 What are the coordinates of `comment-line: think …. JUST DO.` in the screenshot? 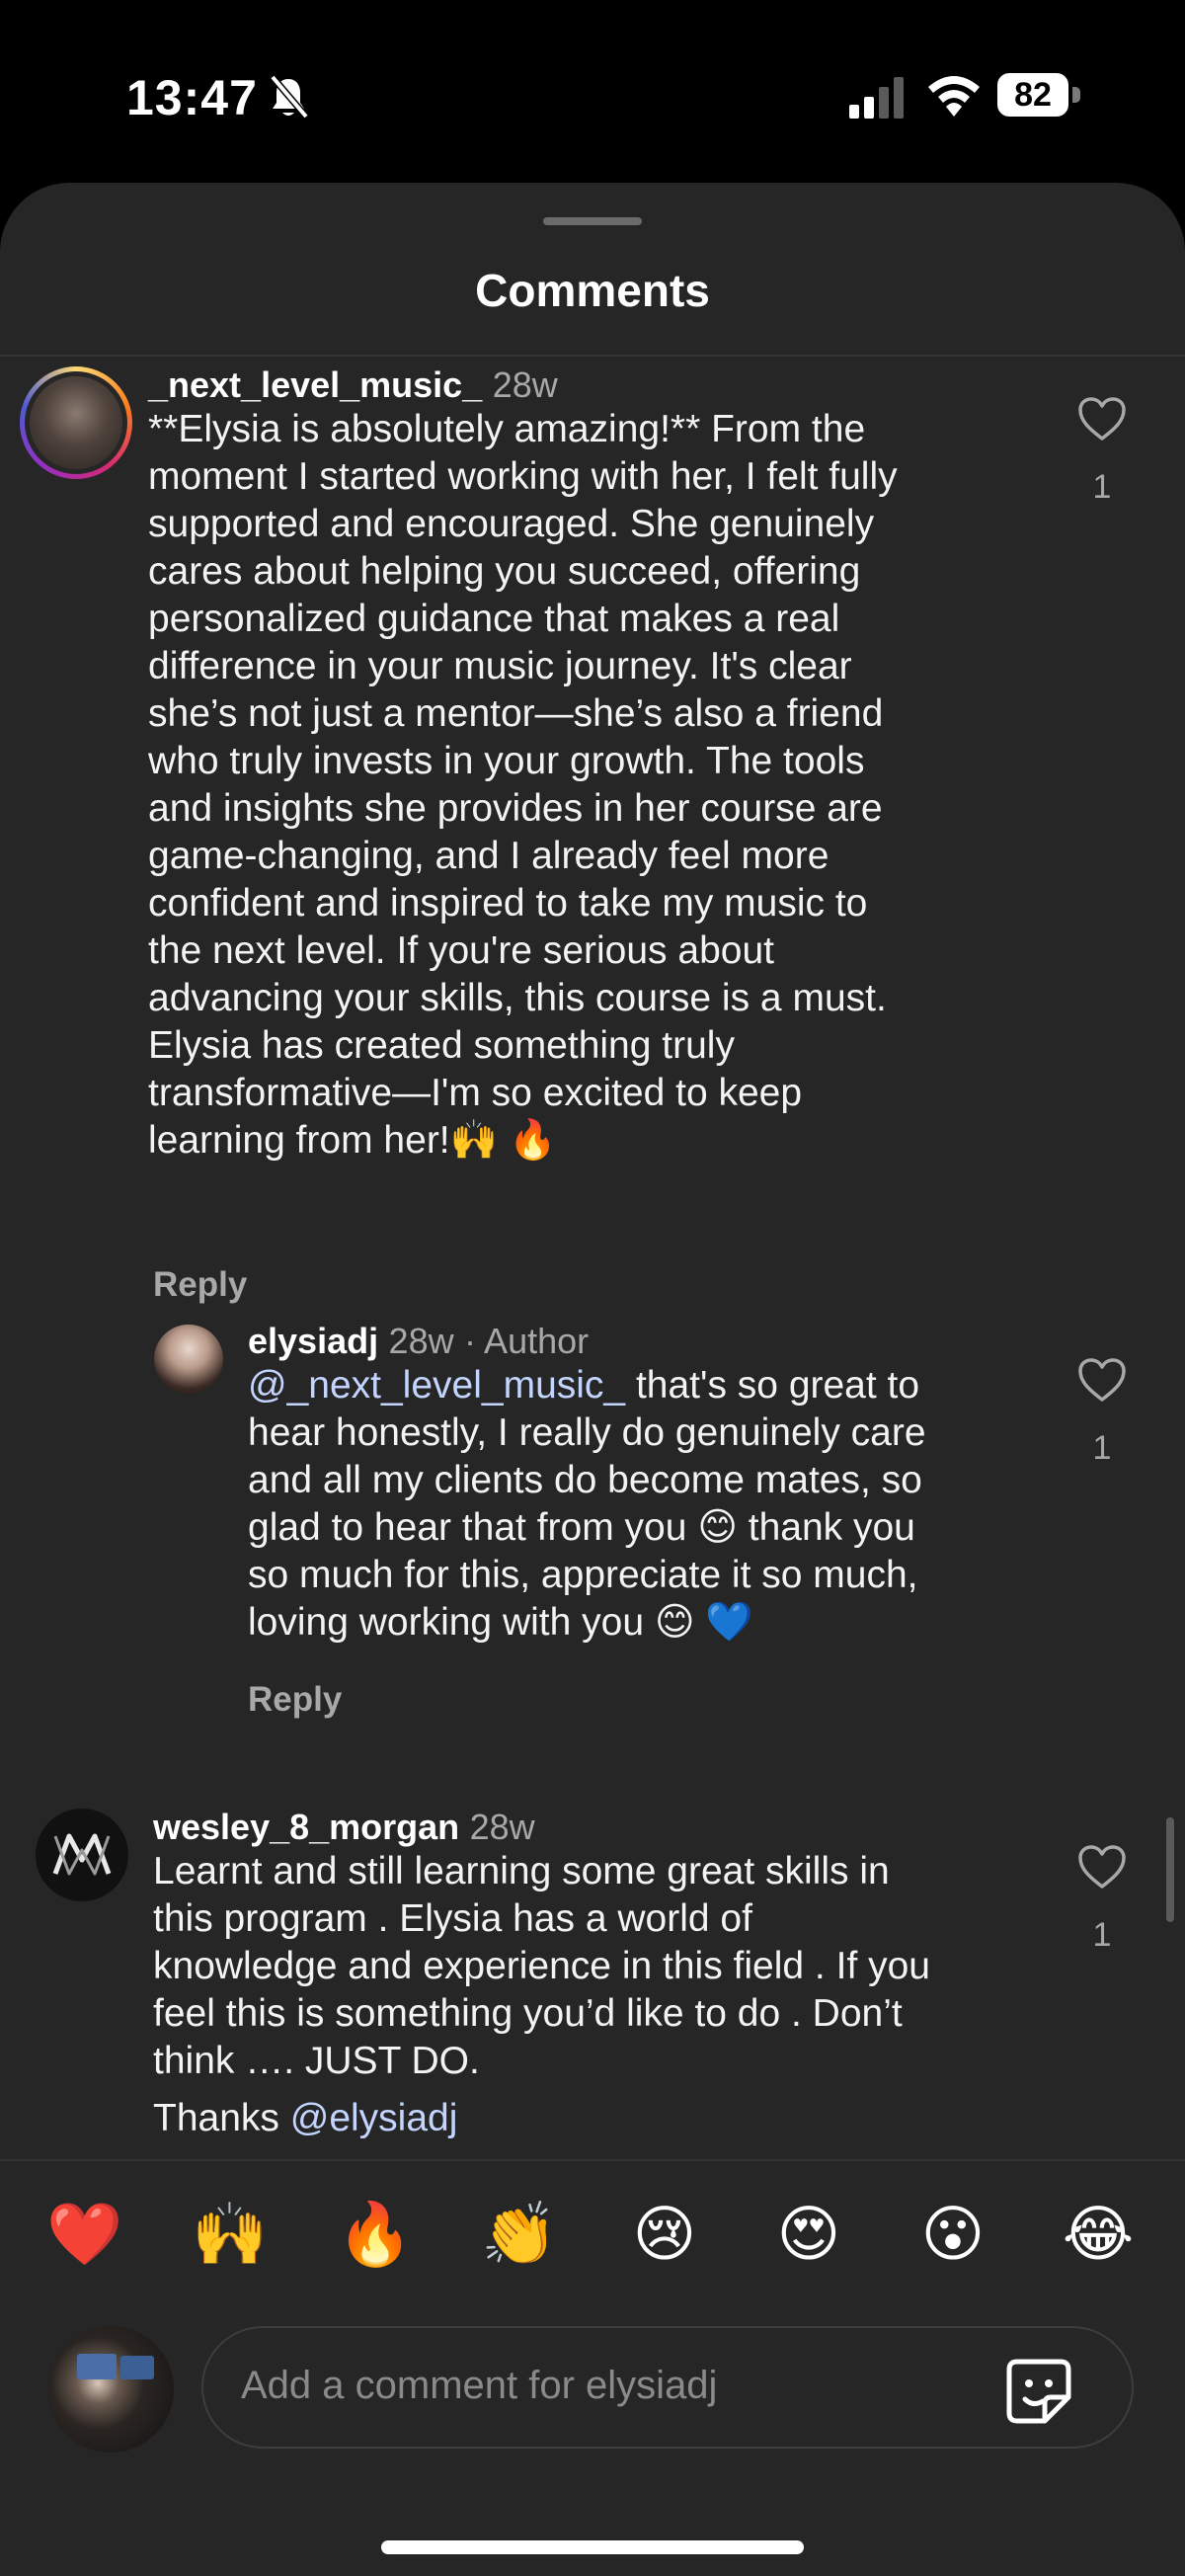 It's located at (317, 2061).